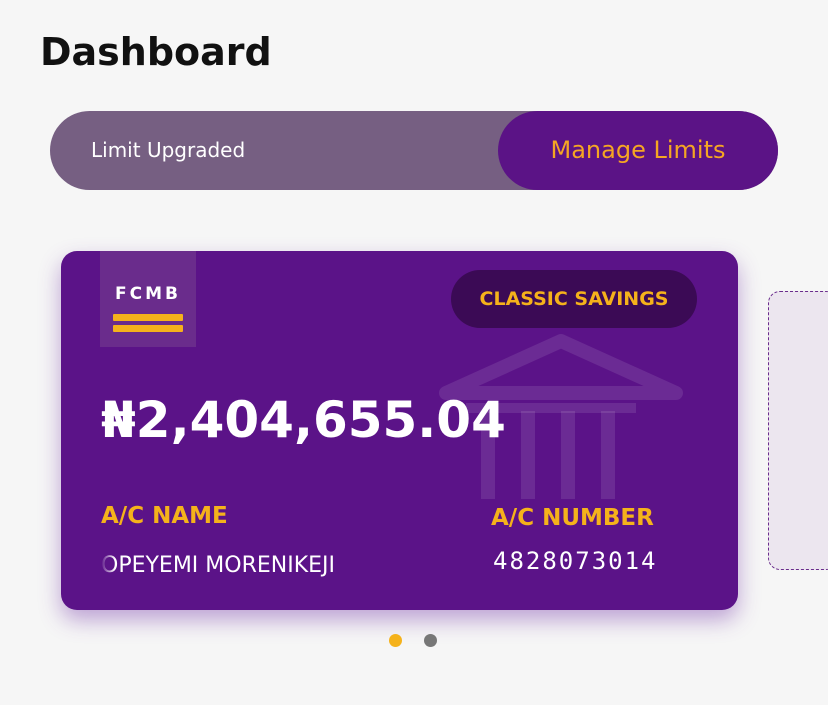 This screenshot has height=705, width=828. I want to click on pagination-dot-active, so click(395, 640).